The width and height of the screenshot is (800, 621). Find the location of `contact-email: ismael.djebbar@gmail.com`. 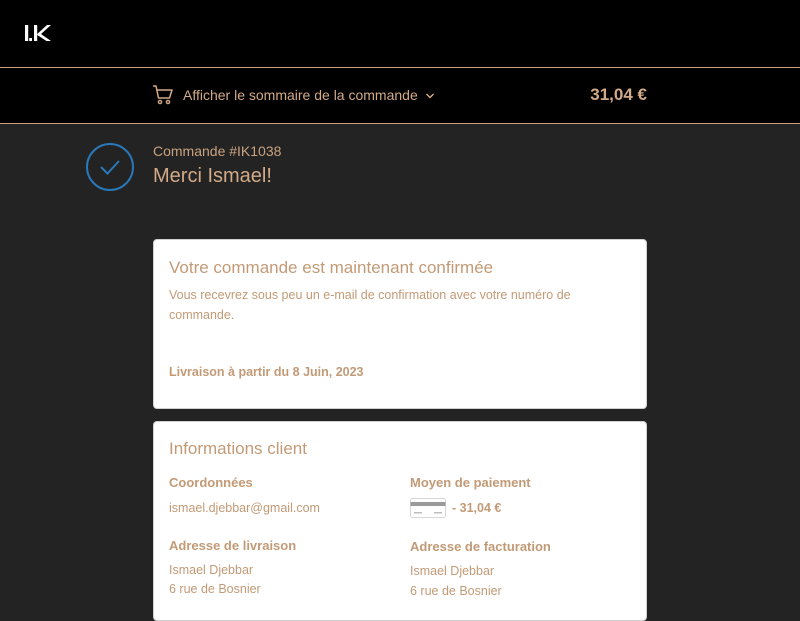

contact-email: ismael.djebbar@gmail.com is located at coordinates (244, 508).